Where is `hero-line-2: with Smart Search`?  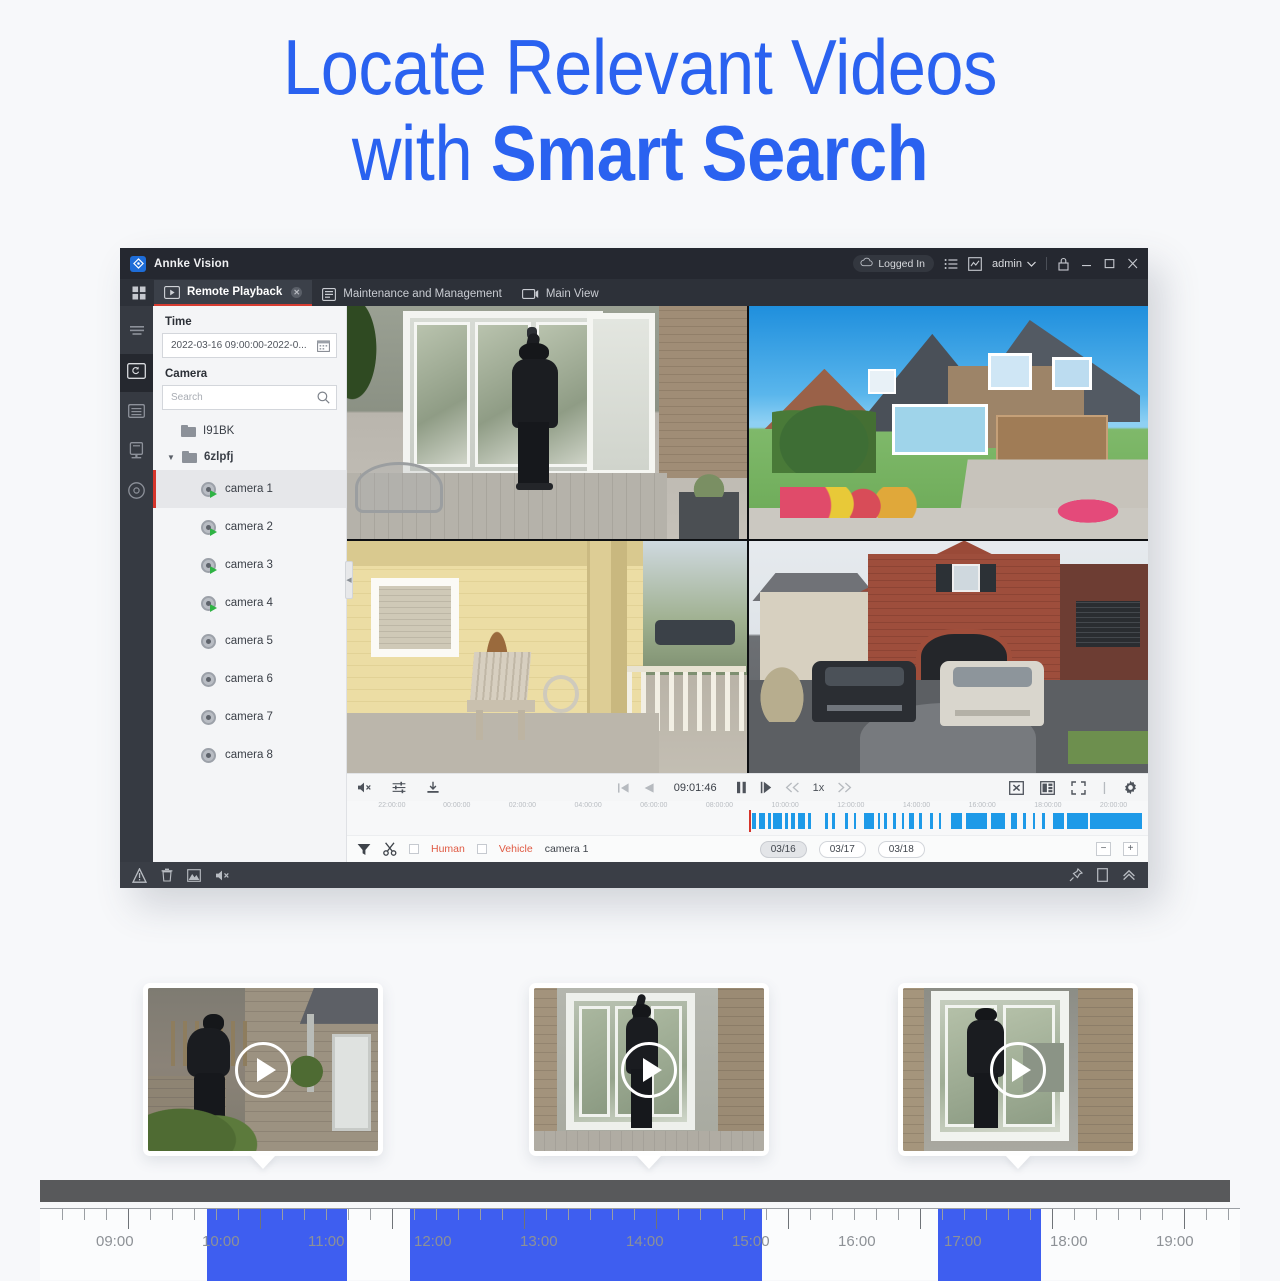
hero-line-2: with Smart Search is located at coordinates (640, 153).